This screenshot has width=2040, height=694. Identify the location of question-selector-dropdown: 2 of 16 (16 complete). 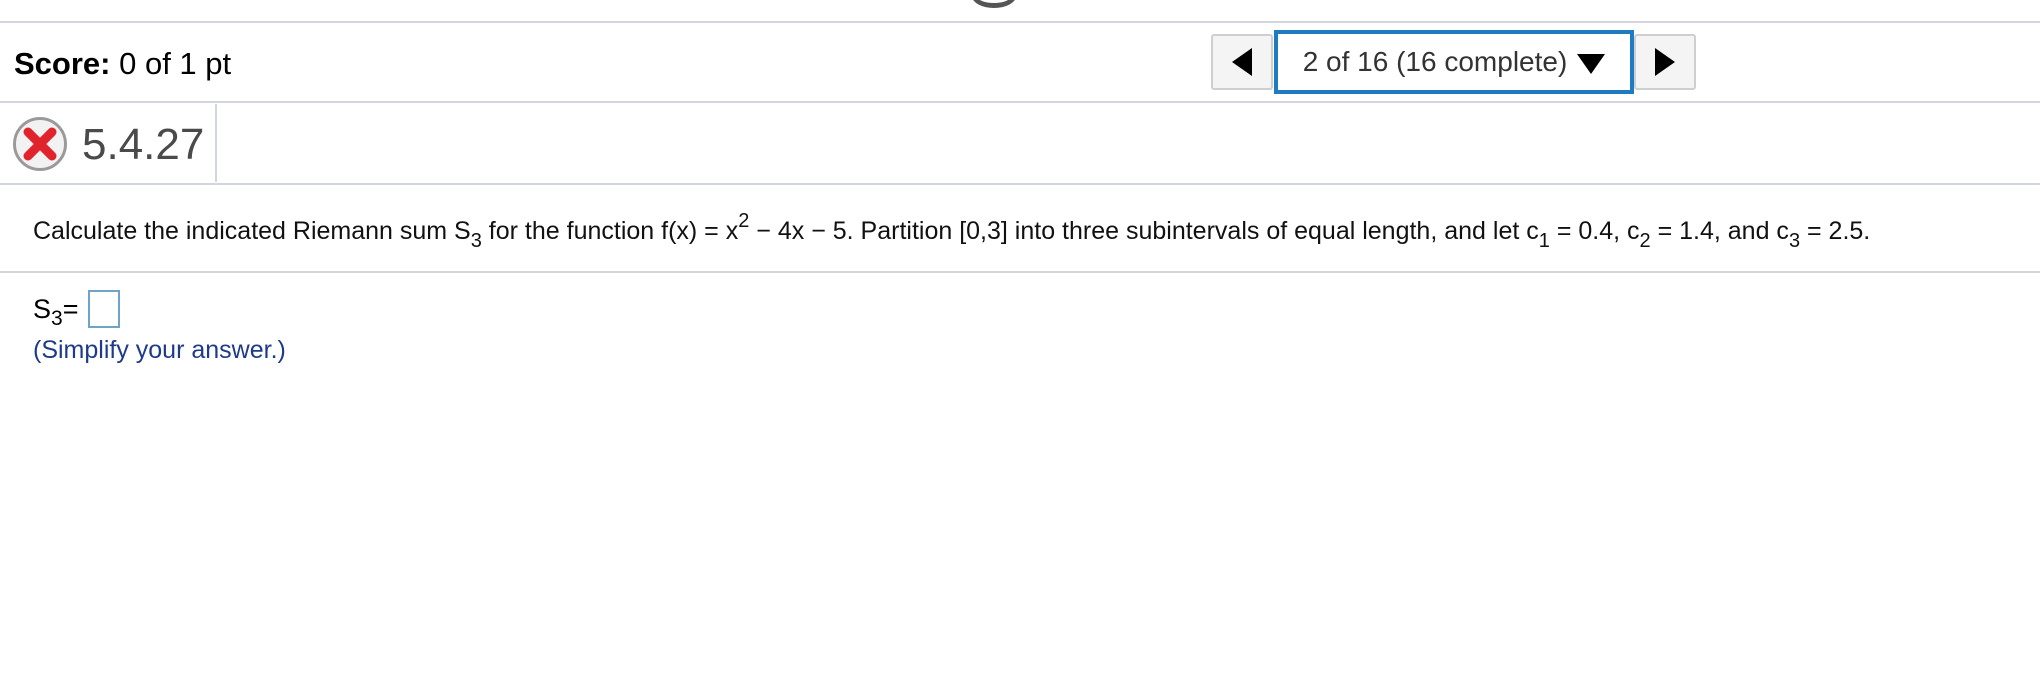
(1454, 62).